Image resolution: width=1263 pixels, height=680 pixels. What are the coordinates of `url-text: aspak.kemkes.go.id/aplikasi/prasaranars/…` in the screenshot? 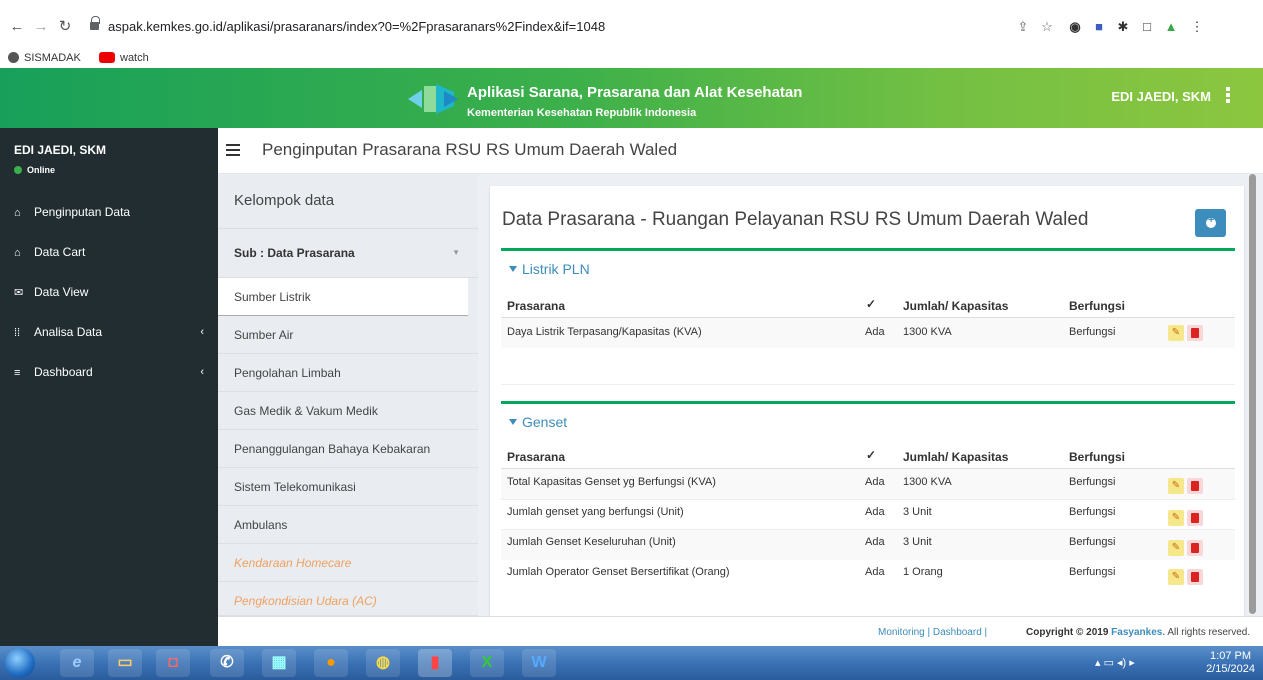 It's located at (357, 26).